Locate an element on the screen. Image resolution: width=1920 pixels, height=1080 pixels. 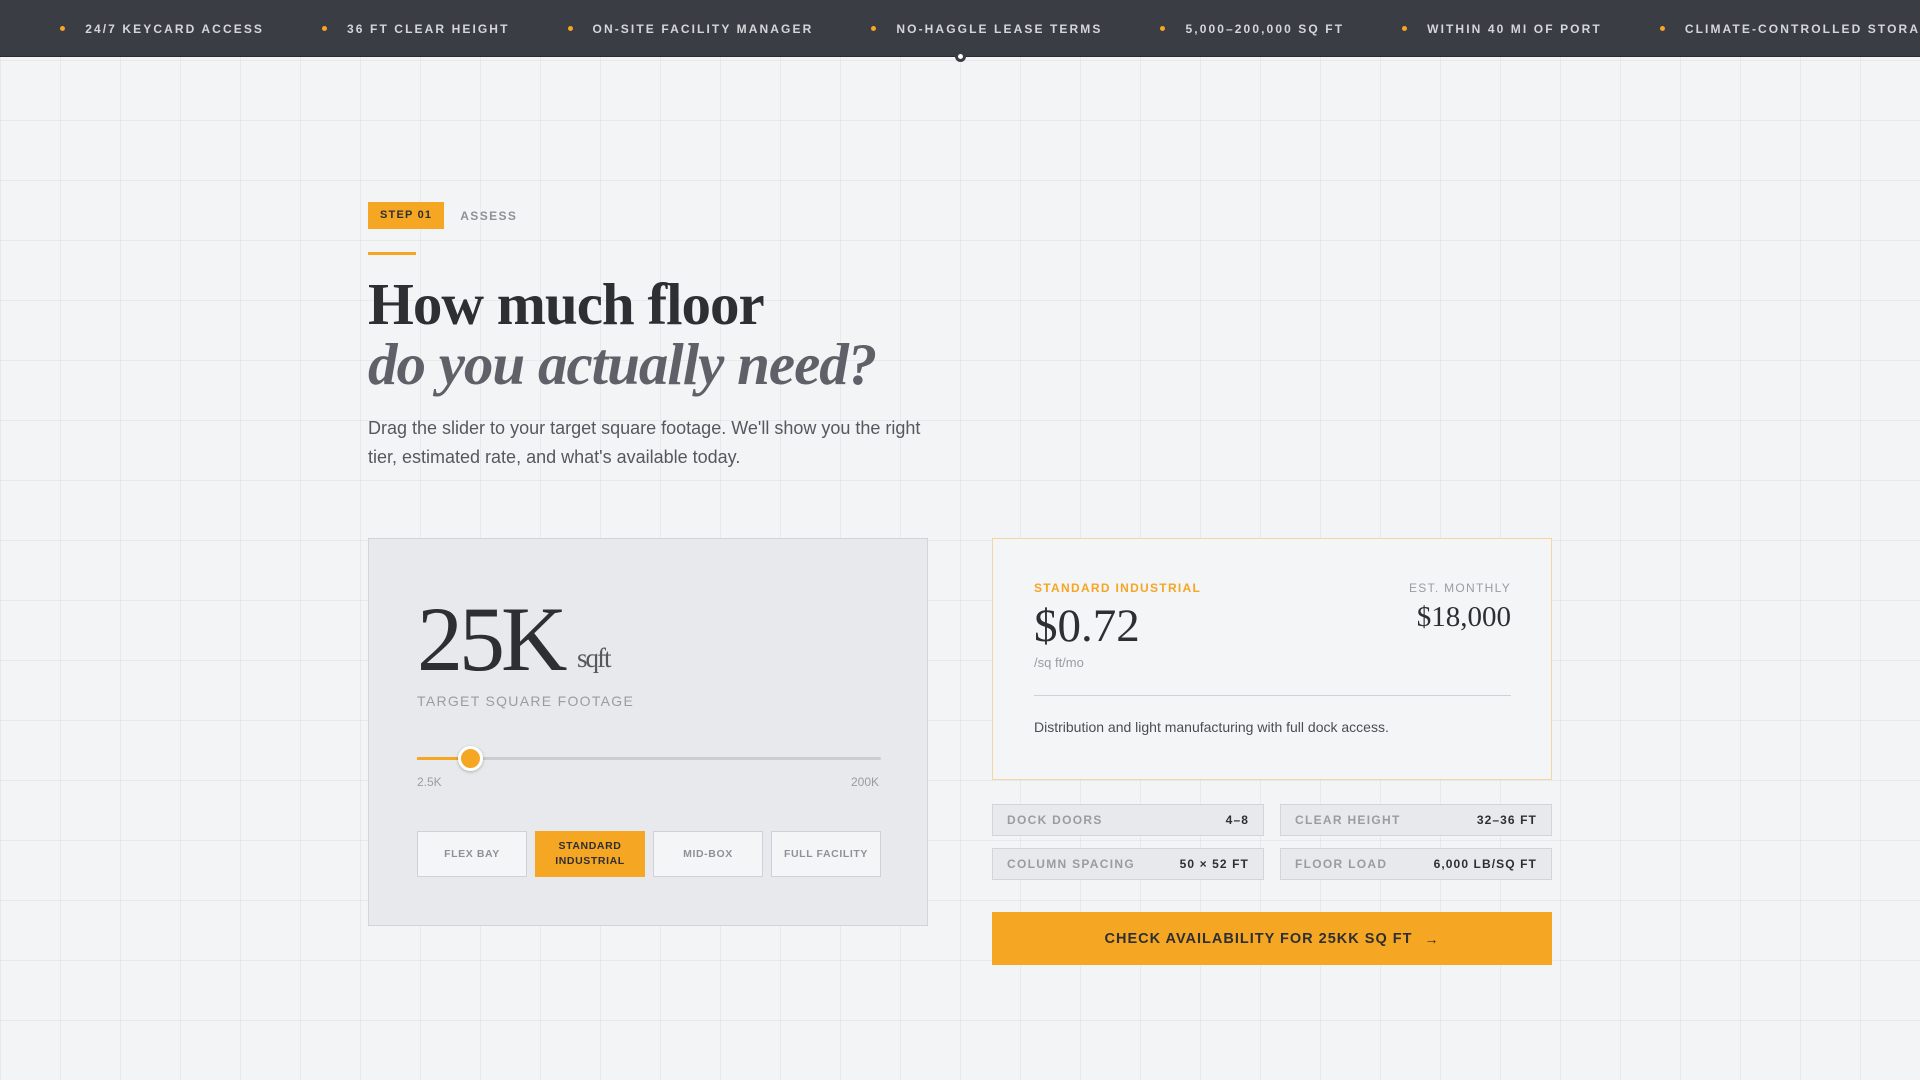
ticker-item: Within 40 mi of Port is located at coordinates (1502, 29).